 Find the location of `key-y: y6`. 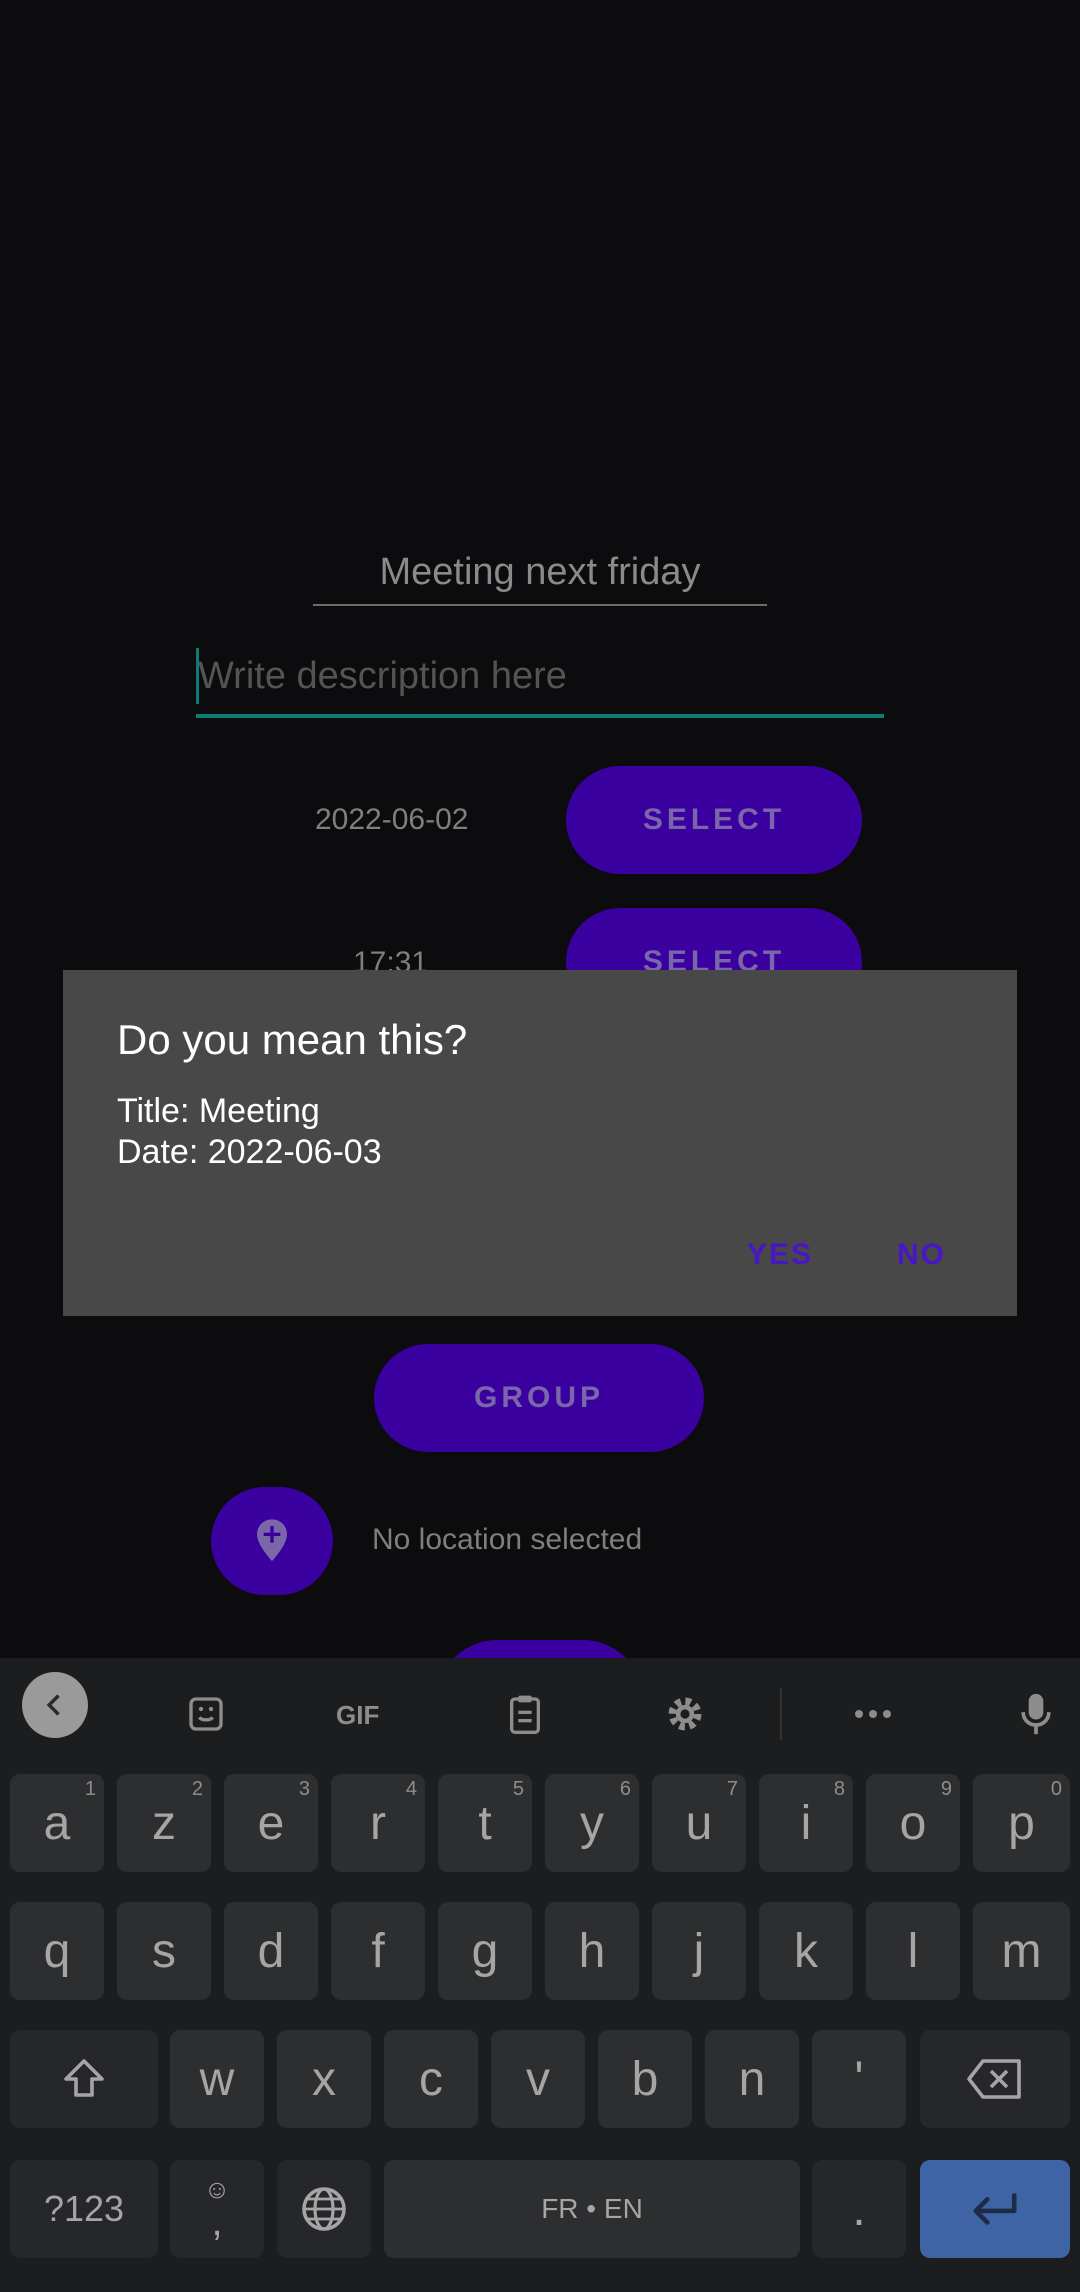

key-y: y6 is located at coordinates (592, 1823).